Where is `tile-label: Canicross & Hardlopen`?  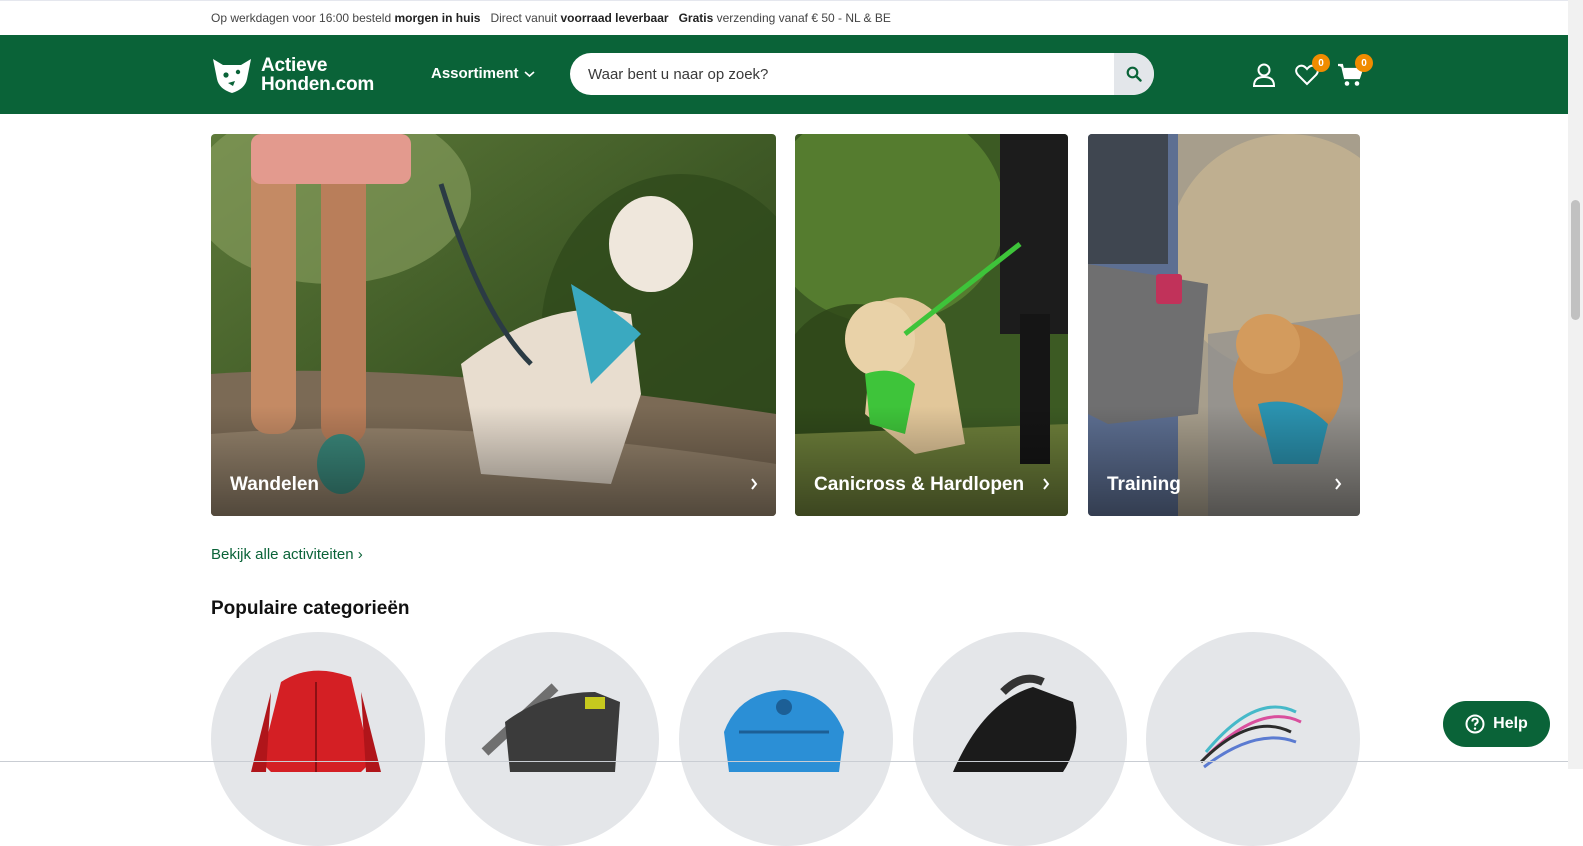
tile-label: Canicross & Hardlopen is located at coordinates (919, 484).